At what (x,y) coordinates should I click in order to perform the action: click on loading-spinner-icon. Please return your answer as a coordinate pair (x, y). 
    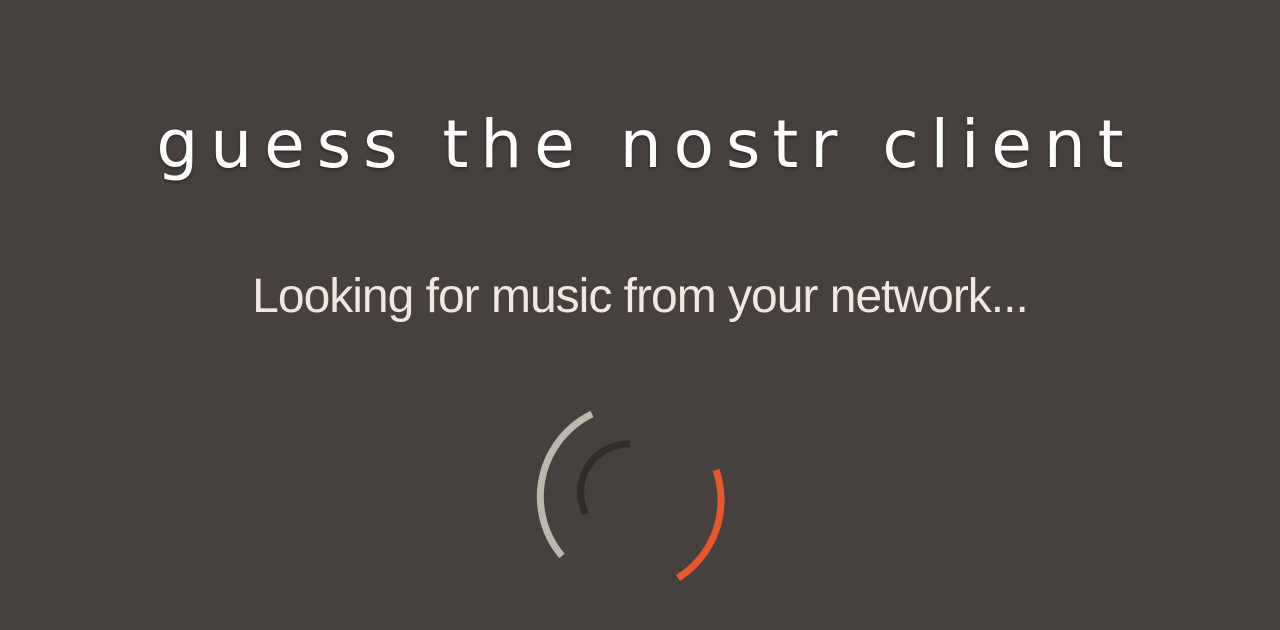
    Looking at the image, I should click on (640, 496).